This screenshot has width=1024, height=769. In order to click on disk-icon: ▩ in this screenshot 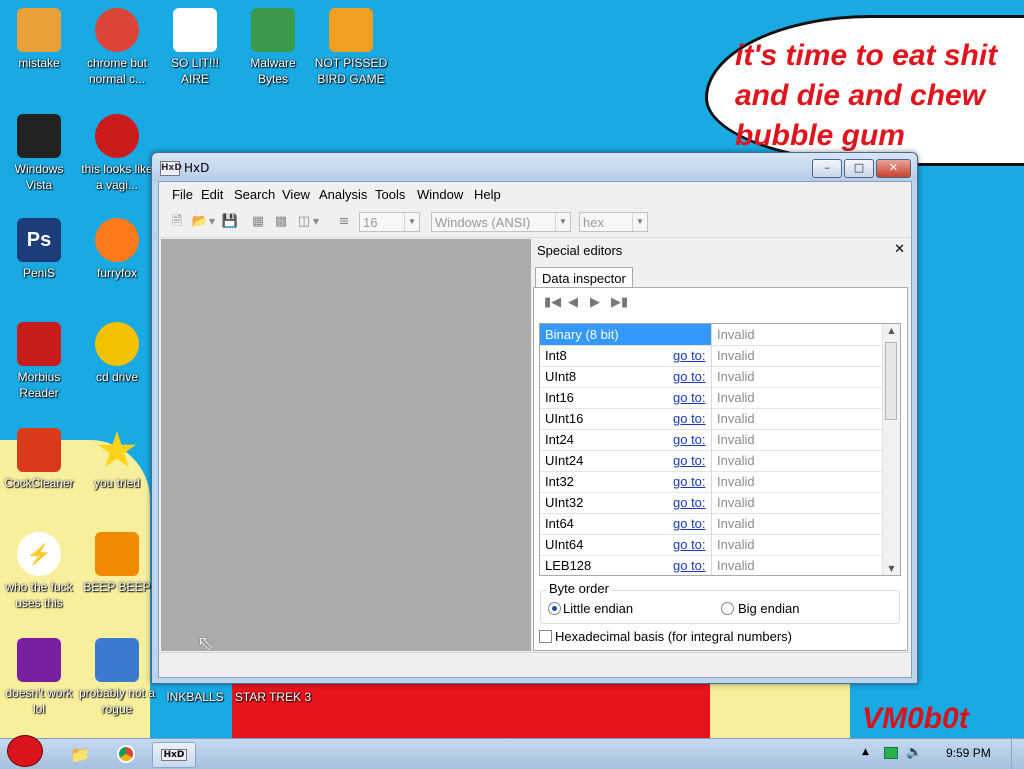, I will do `click(281, 222)`.